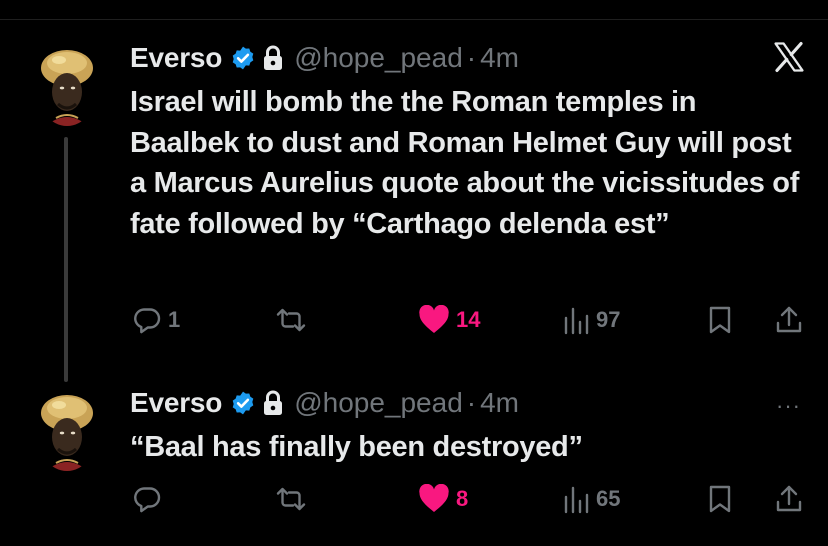 Image resolution: width=828 pixels, height=546 pixels. Describe the element at coordinates (356, 447) in the screenshot. I see `tweet-text: “Baal has finally been destroyed”` at that location.